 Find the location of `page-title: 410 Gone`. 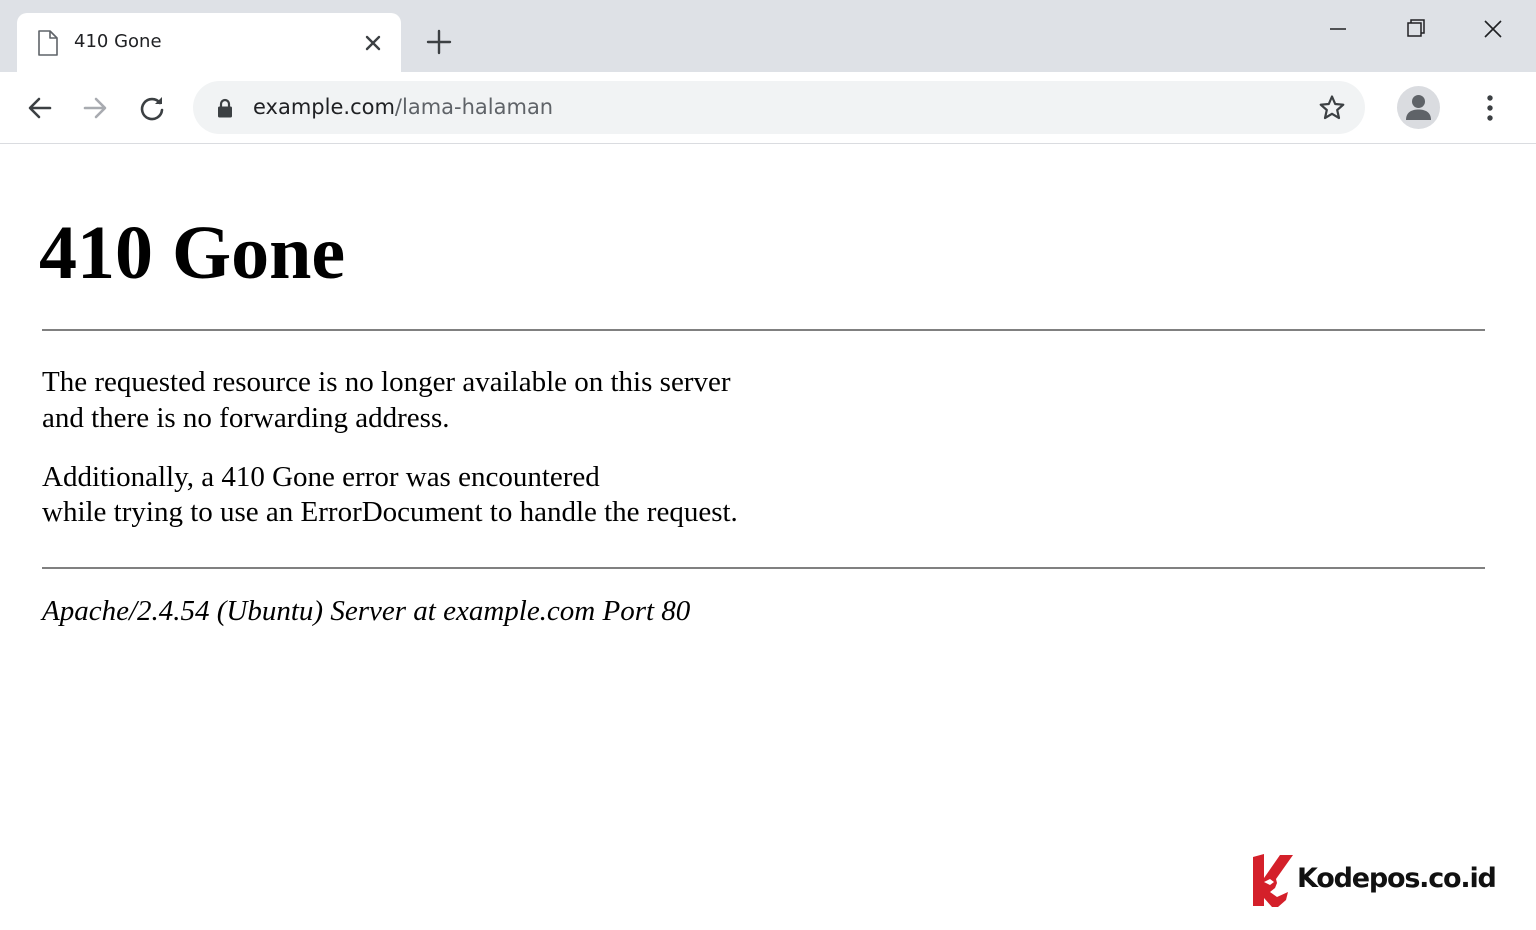

page-title: 410 Gone is located at coordinates (192, 253).